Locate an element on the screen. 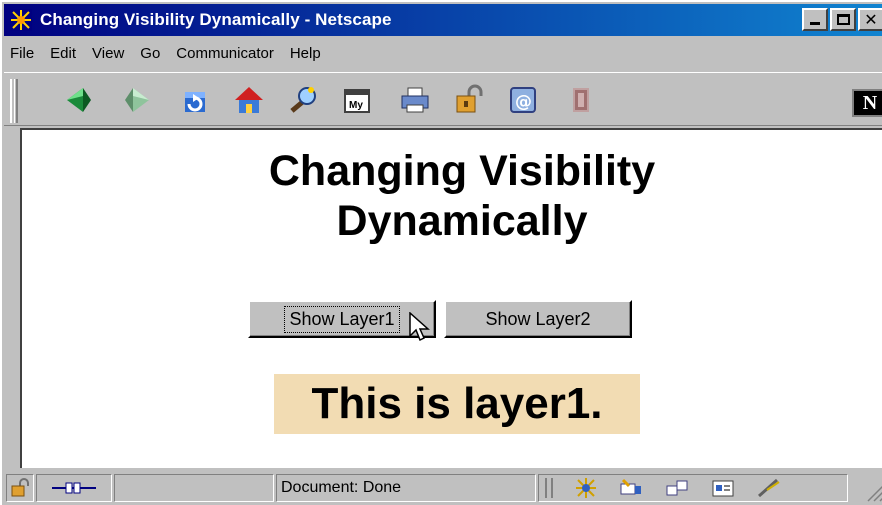  show-layer1-button: Show Layer1 is located at coordinates (342, 319).